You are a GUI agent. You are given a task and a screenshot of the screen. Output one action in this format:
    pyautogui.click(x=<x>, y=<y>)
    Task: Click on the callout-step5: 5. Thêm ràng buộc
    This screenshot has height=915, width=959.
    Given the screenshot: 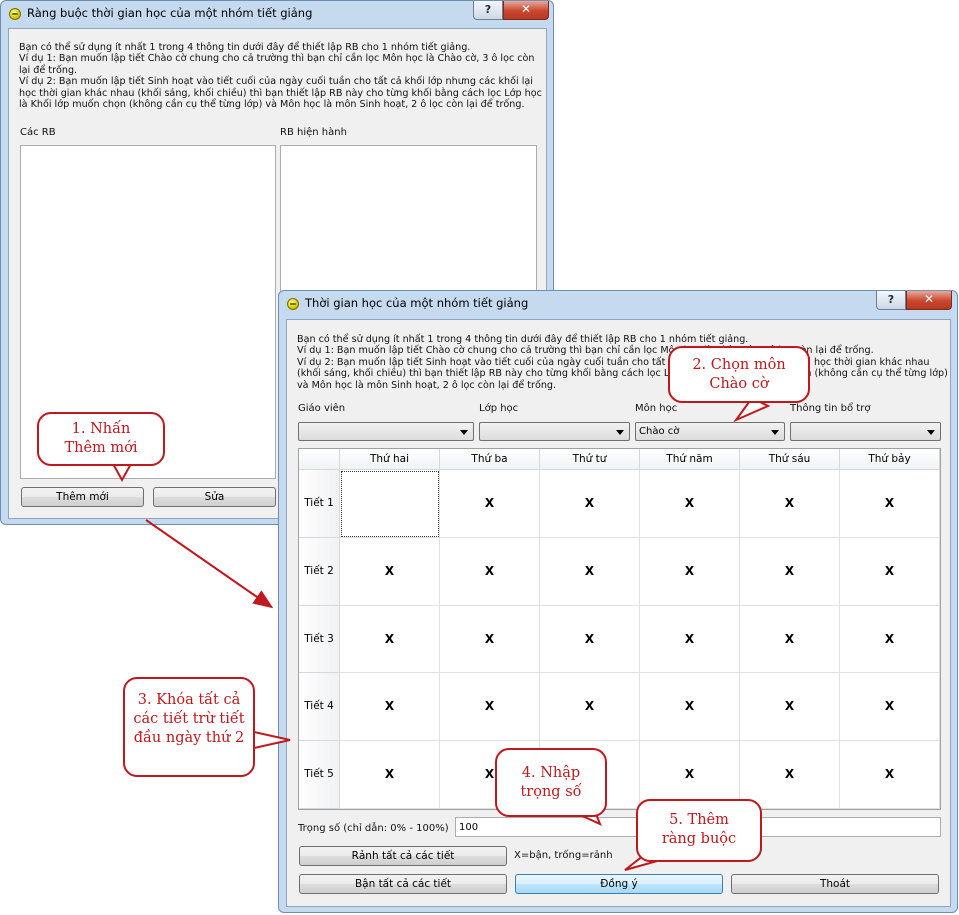 What is the action you would take?
    pyautogui.click(x=699, y=830)
    